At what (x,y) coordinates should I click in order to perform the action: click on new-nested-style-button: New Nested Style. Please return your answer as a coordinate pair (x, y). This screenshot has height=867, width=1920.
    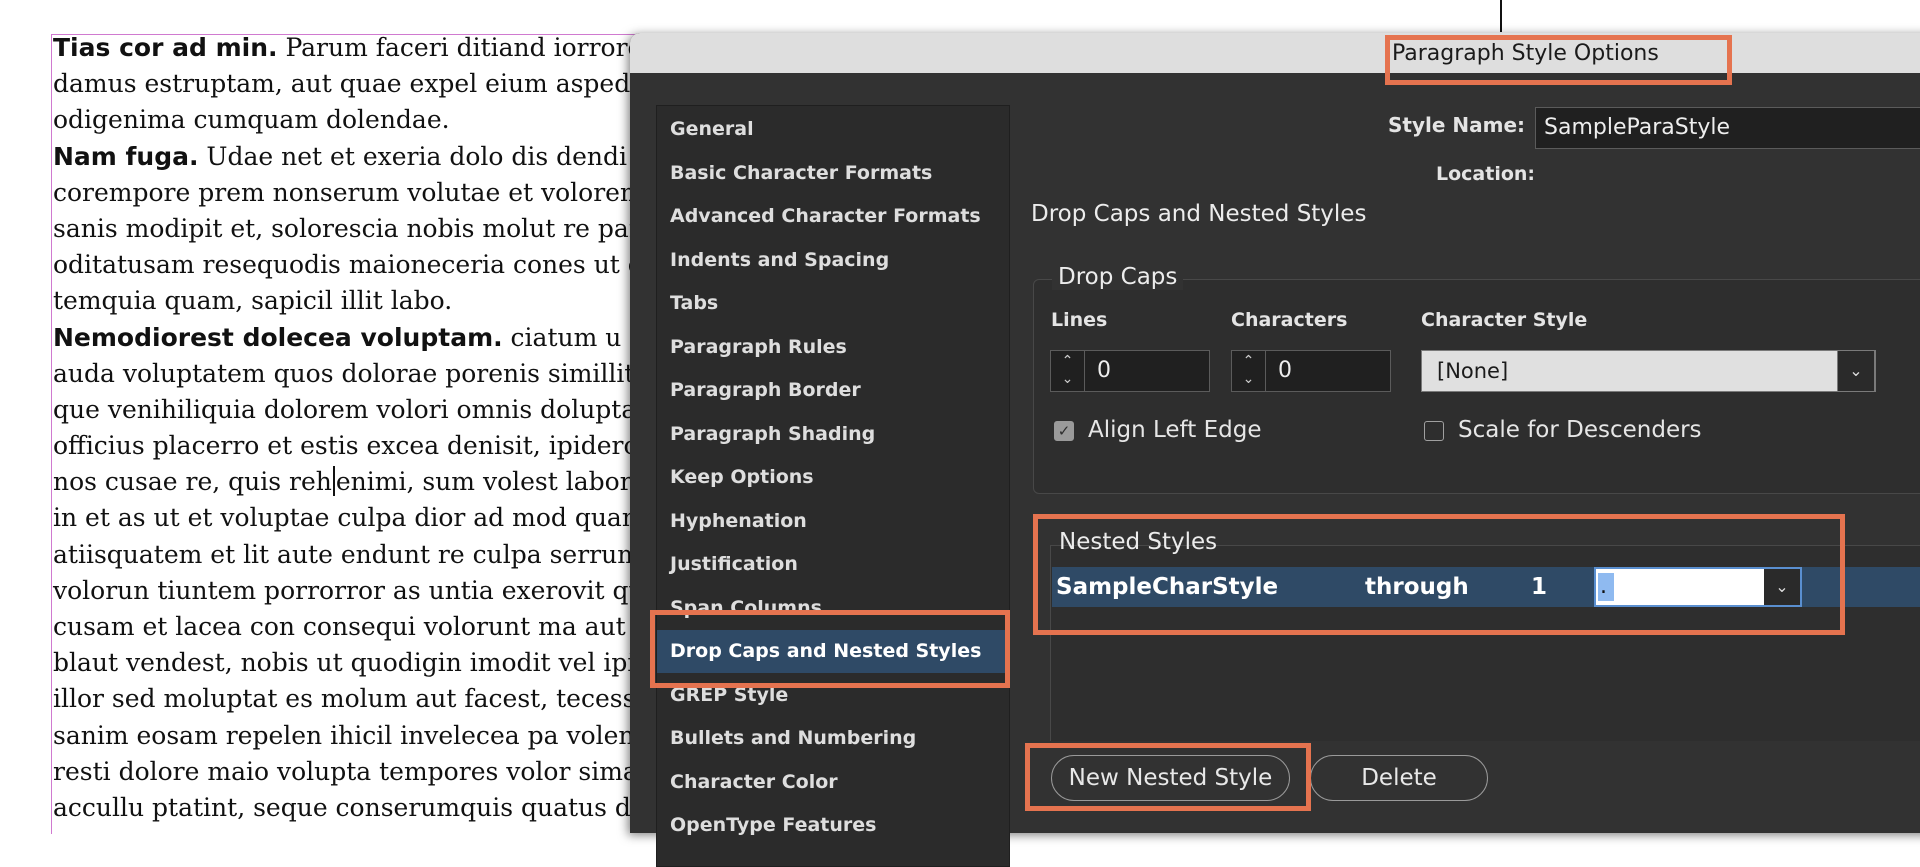
    Looking at the image, I should click on (1170, 778).